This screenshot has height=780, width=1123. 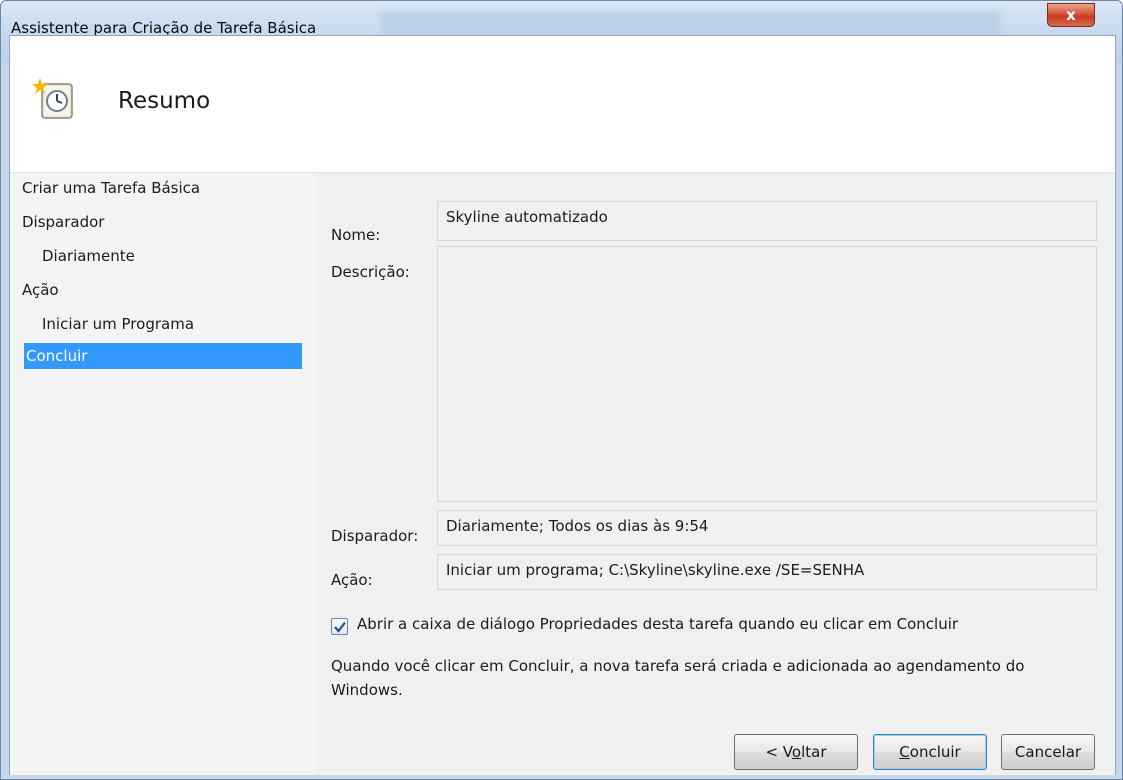 I want to click on step-criar-tarefa: Criar uma Tarefa Básica, so click(x=111, y=188).